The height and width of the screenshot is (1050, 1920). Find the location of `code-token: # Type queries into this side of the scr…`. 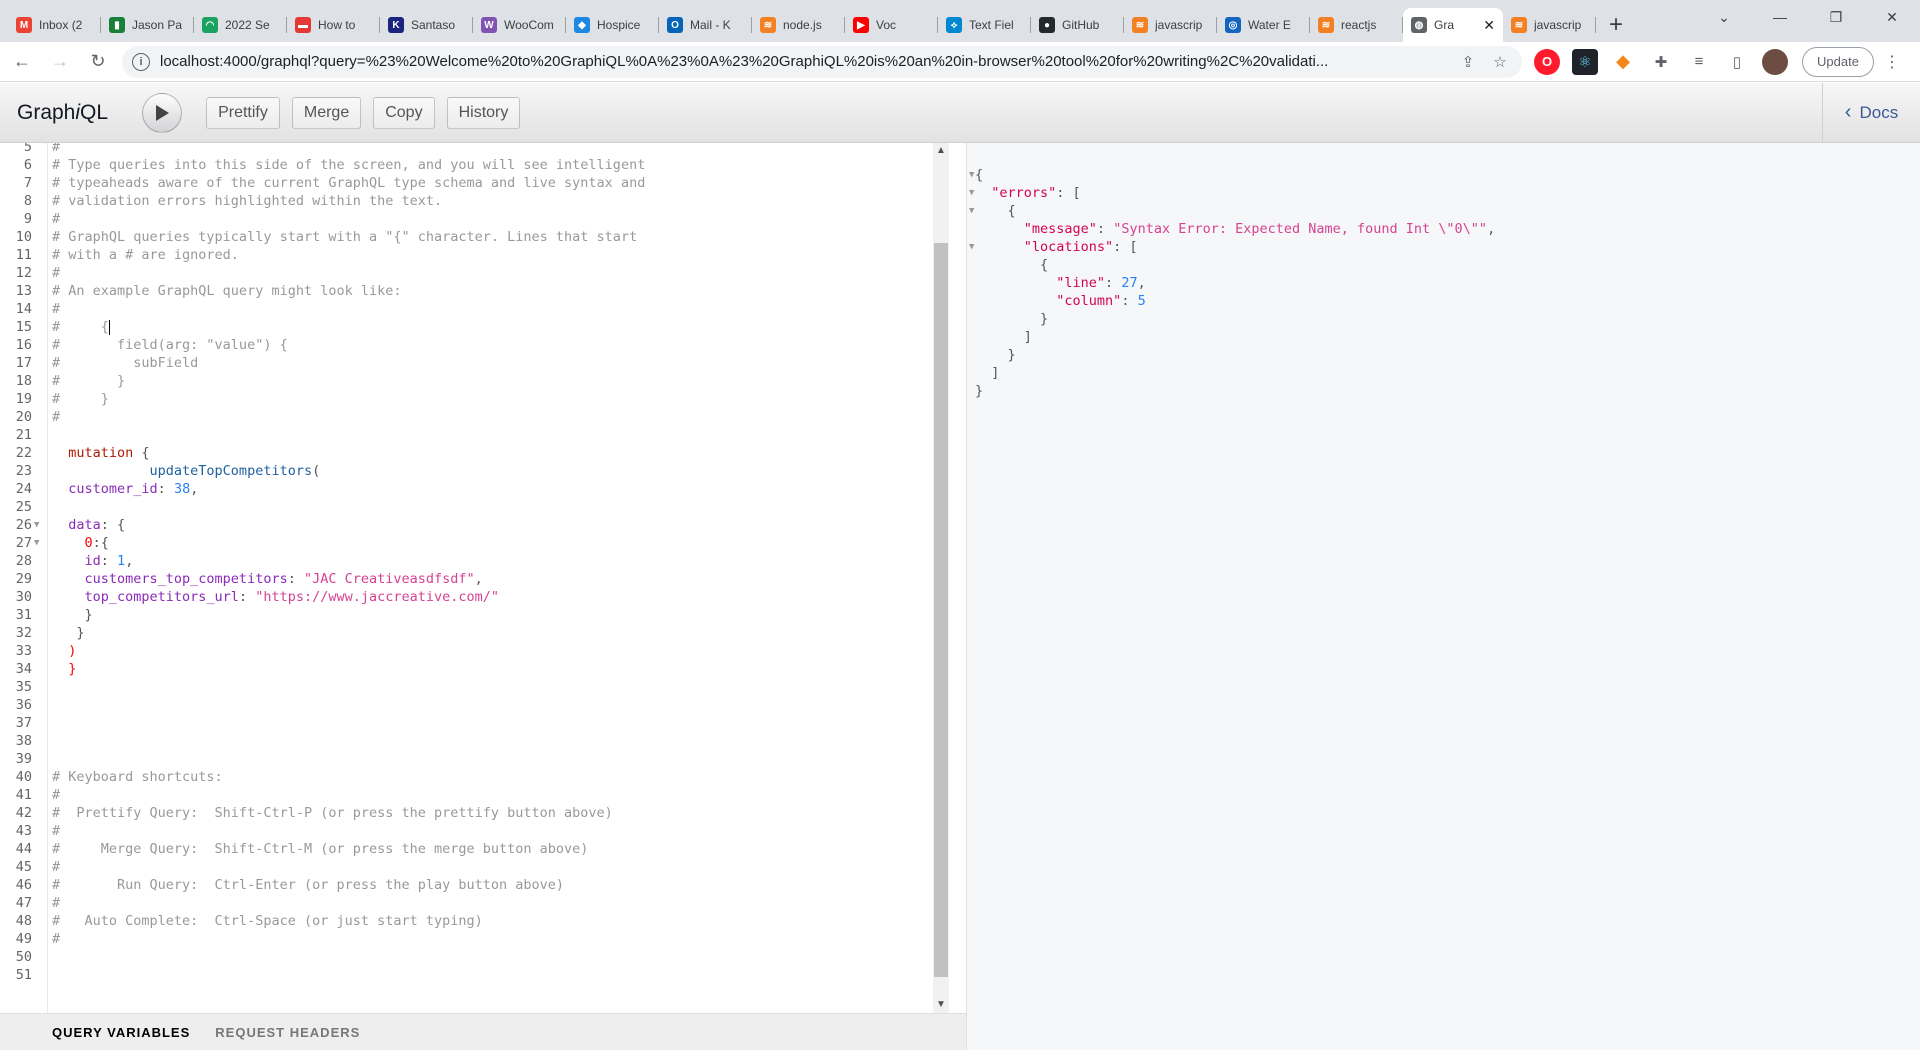

code-token: # Type queries into this side of the scr… is located at coordinates (349, 165).